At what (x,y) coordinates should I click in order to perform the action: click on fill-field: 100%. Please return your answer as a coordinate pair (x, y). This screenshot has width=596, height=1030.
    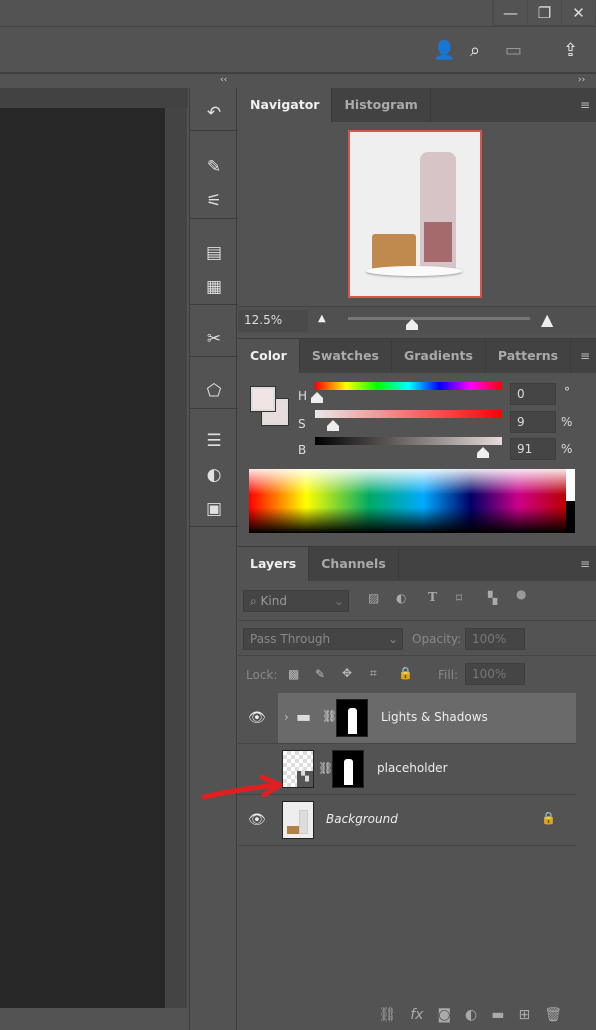
    Looking at the image, I should click on (495, 674).